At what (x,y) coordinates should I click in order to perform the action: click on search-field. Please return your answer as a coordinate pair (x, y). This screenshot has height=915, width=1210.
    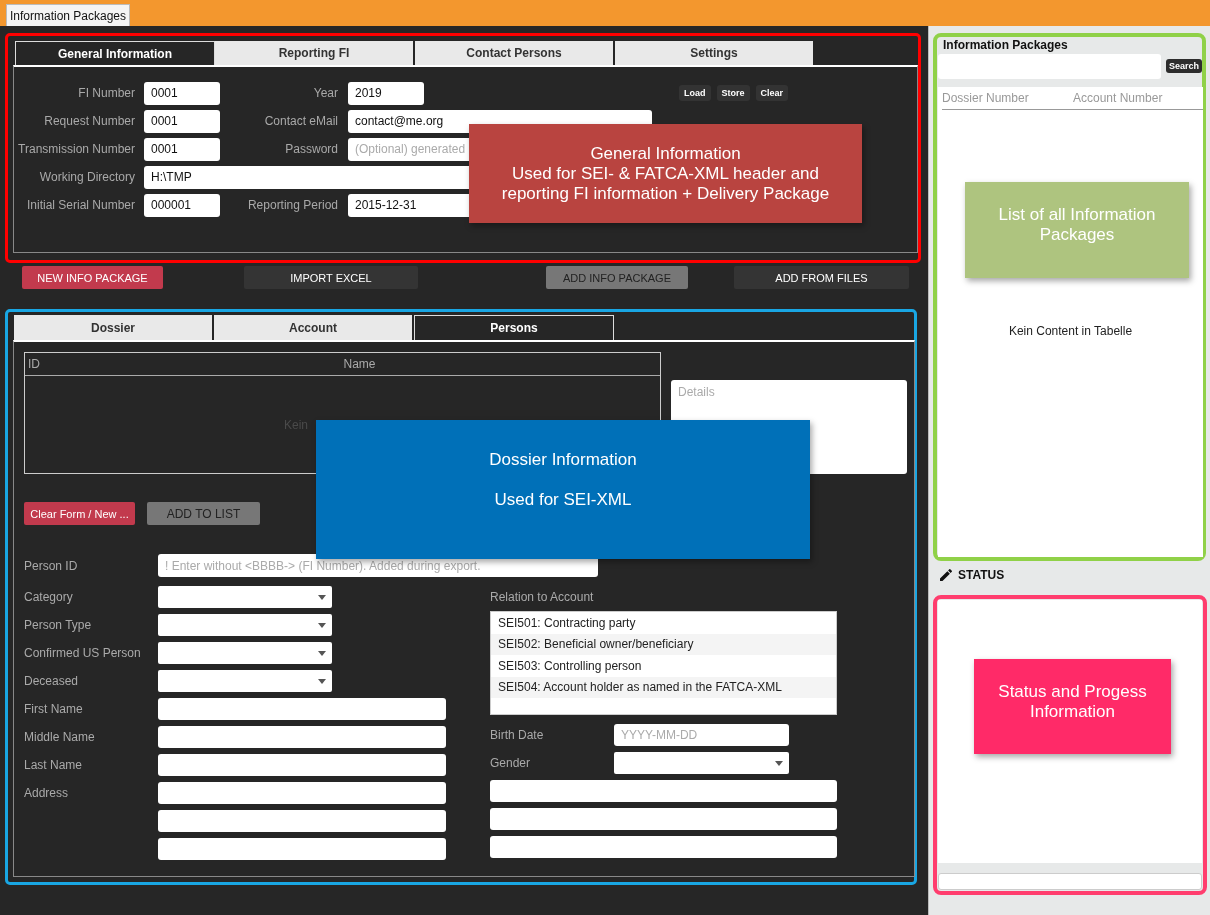
    Looking at the image, I should click on (1049, 66).